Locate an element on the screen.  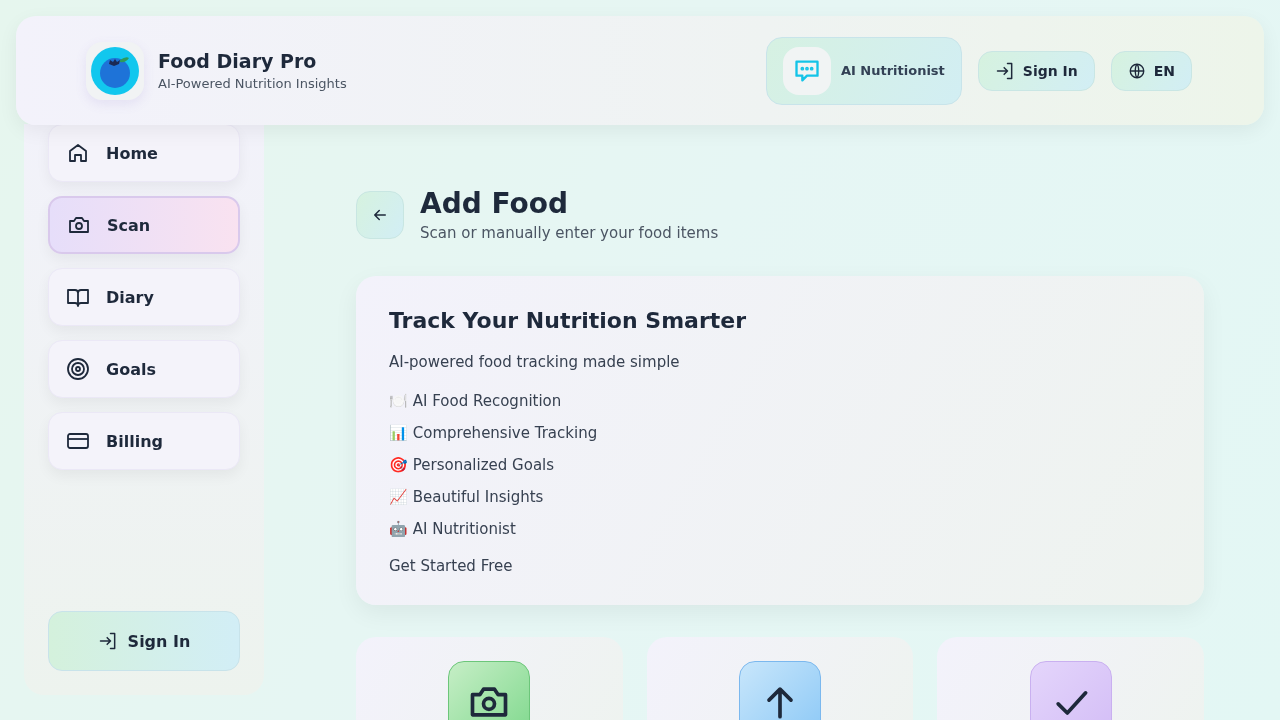
page-title: Add Food is located at coordinates (494, 203).